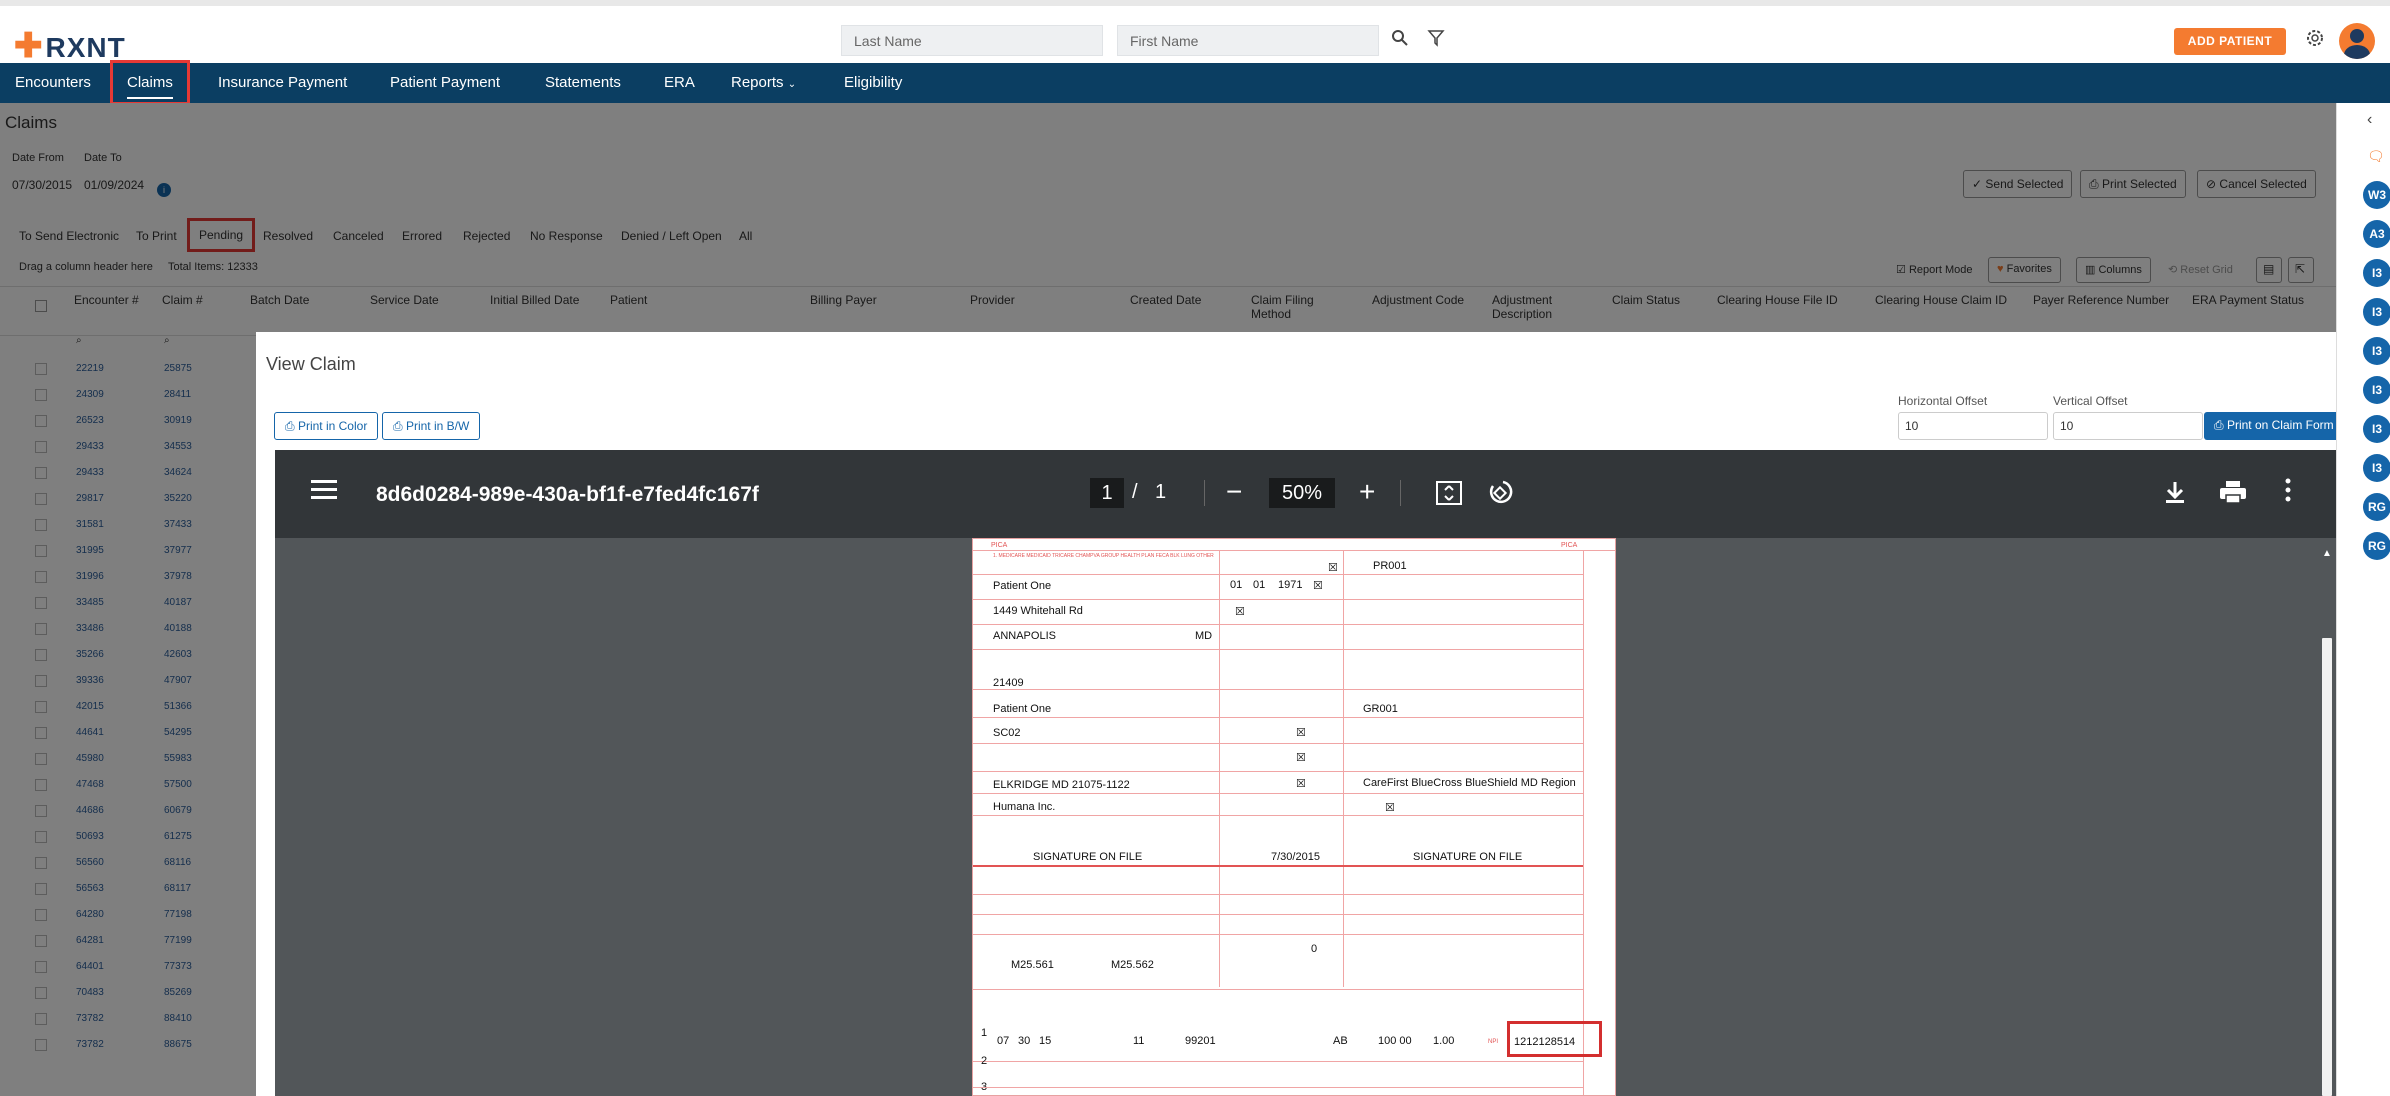  What do you see at coordinates (1367, 492) in the screenshot?
I see `zoom-in-icon: +` at bounding box center [1367, 492].